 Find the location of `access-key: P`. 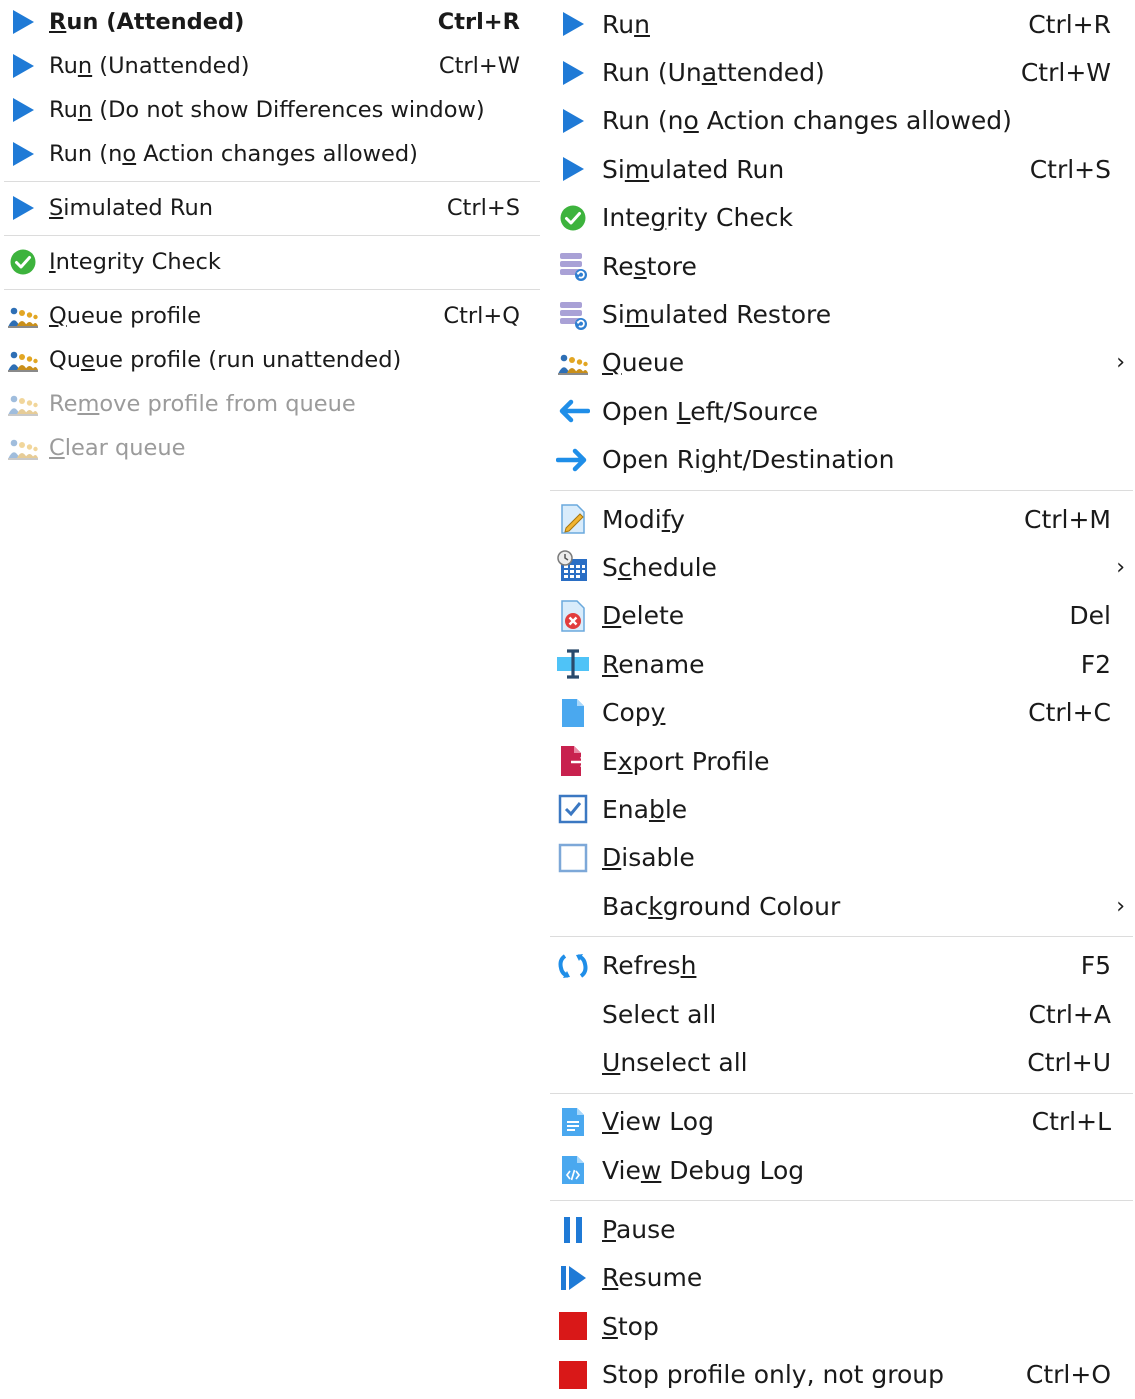

access-key: P is located at coordinates (609, 1230).